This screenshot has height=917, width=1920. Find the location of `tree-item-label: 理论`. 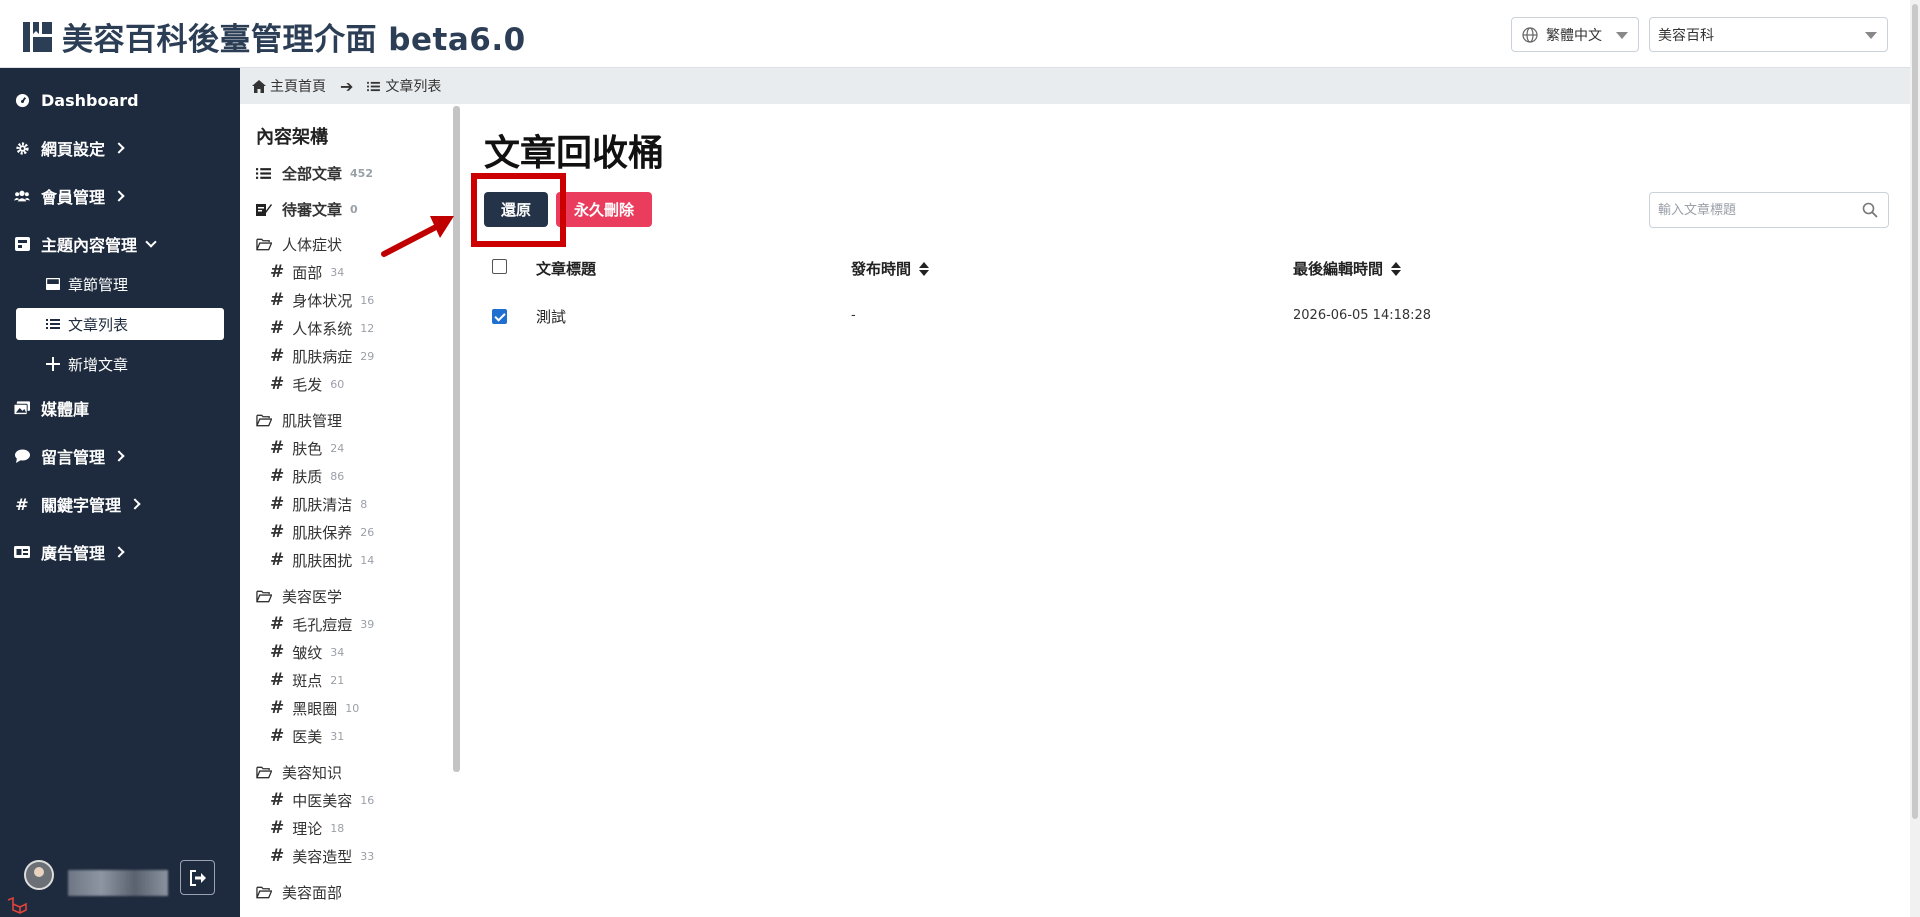

tree-item-label: 理论 is located at coordinates (307, 828).